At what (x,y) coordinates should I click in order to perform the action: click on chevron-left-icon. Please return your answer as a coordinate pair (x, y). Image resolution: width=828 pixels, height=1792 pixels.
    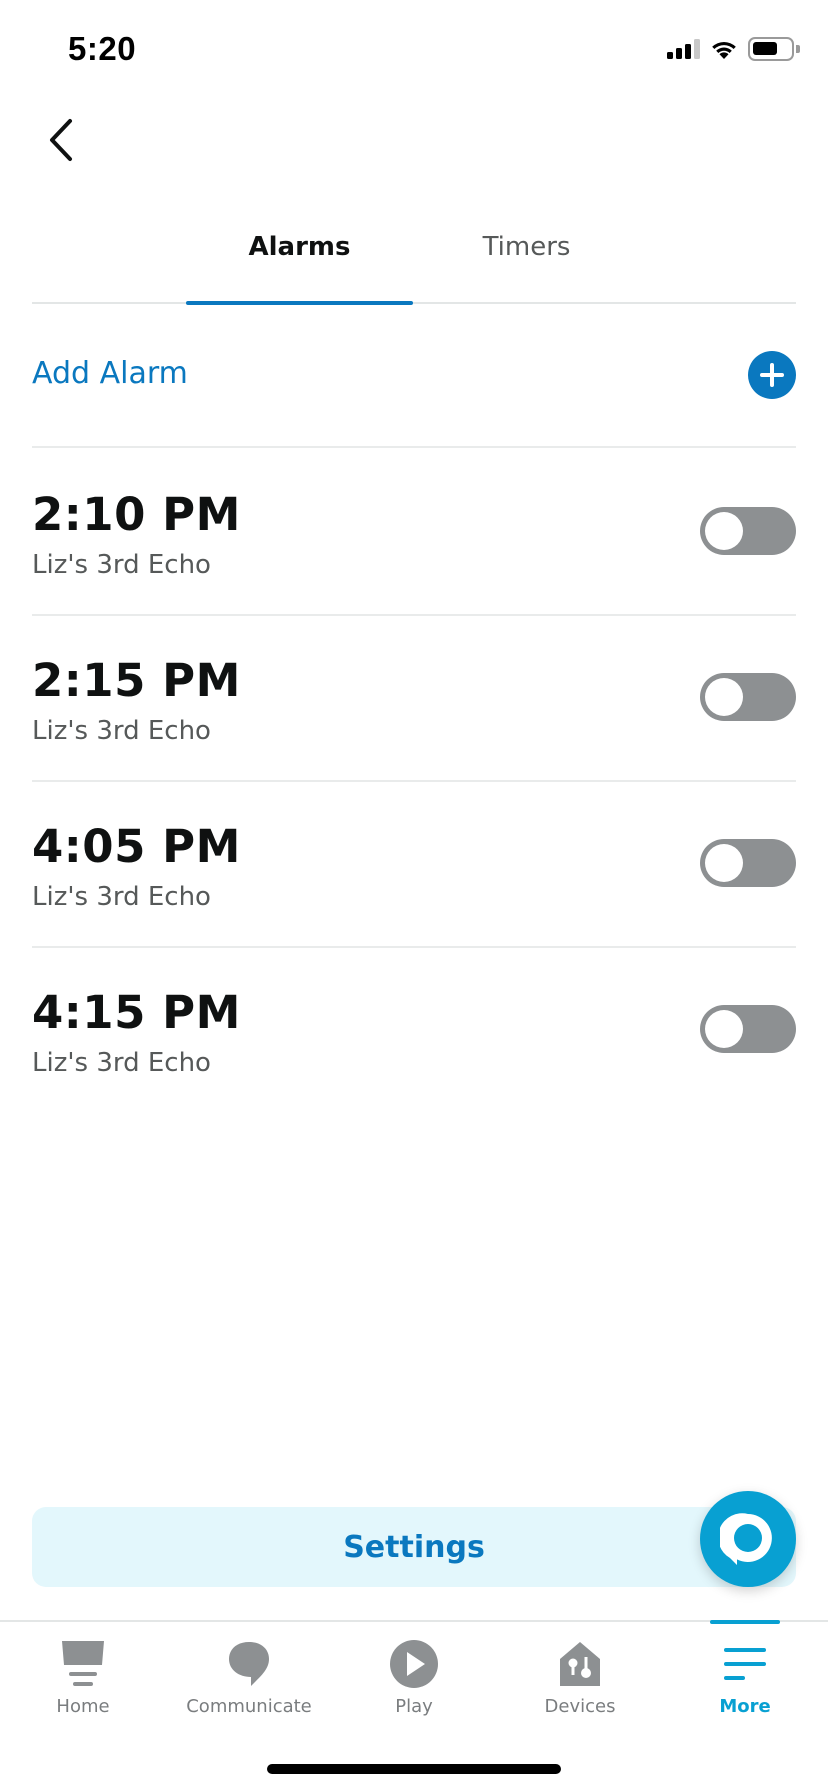
    Looking at the image, I should click on (61, 140).